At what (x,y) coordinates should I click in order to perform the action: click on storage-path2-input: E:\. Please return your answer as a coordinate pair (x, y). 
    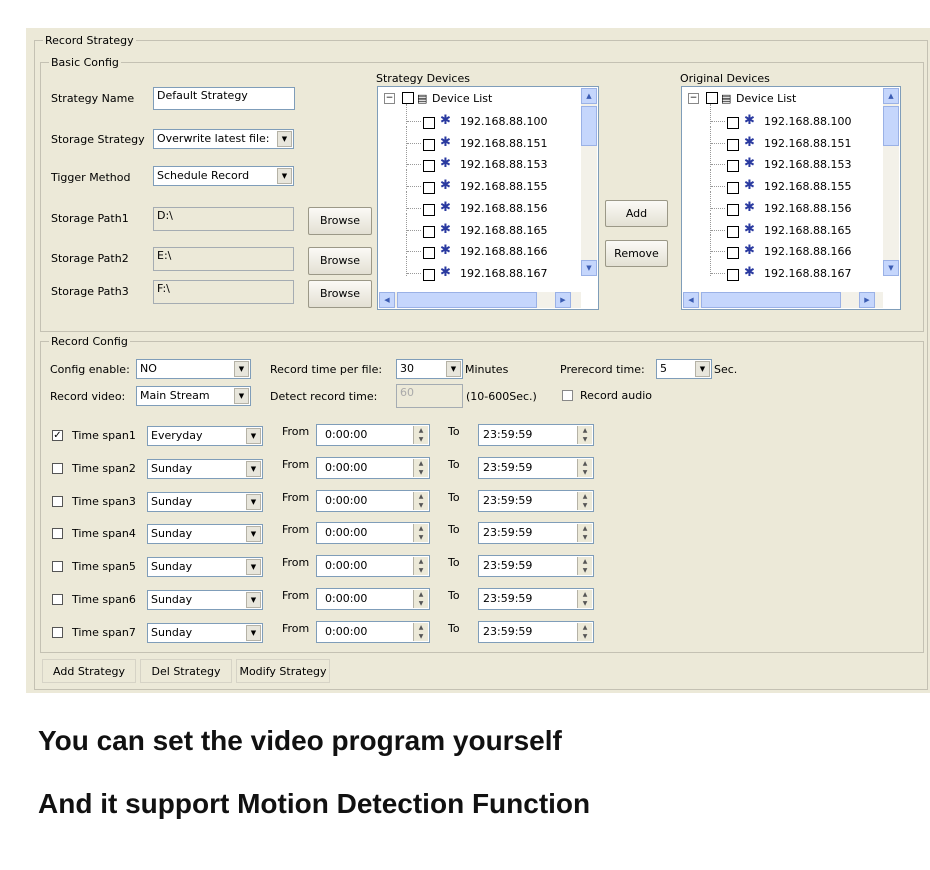
    Looking at the image, I should click on (223, 259).